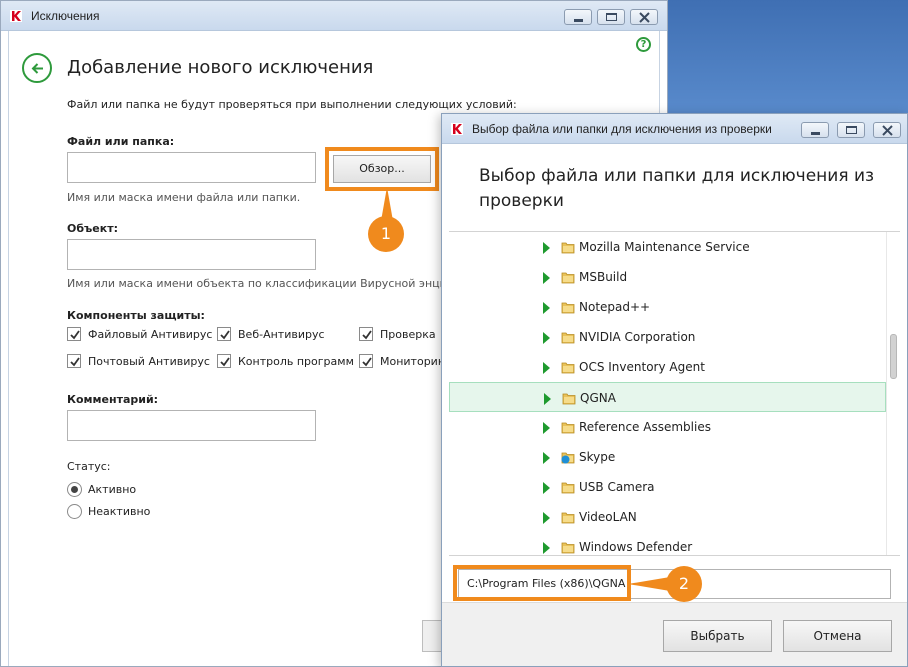 Image resolution: width=908 pixels, height=667 pixels. I want to click on tree-item-label: Skype, so click(597, 457).